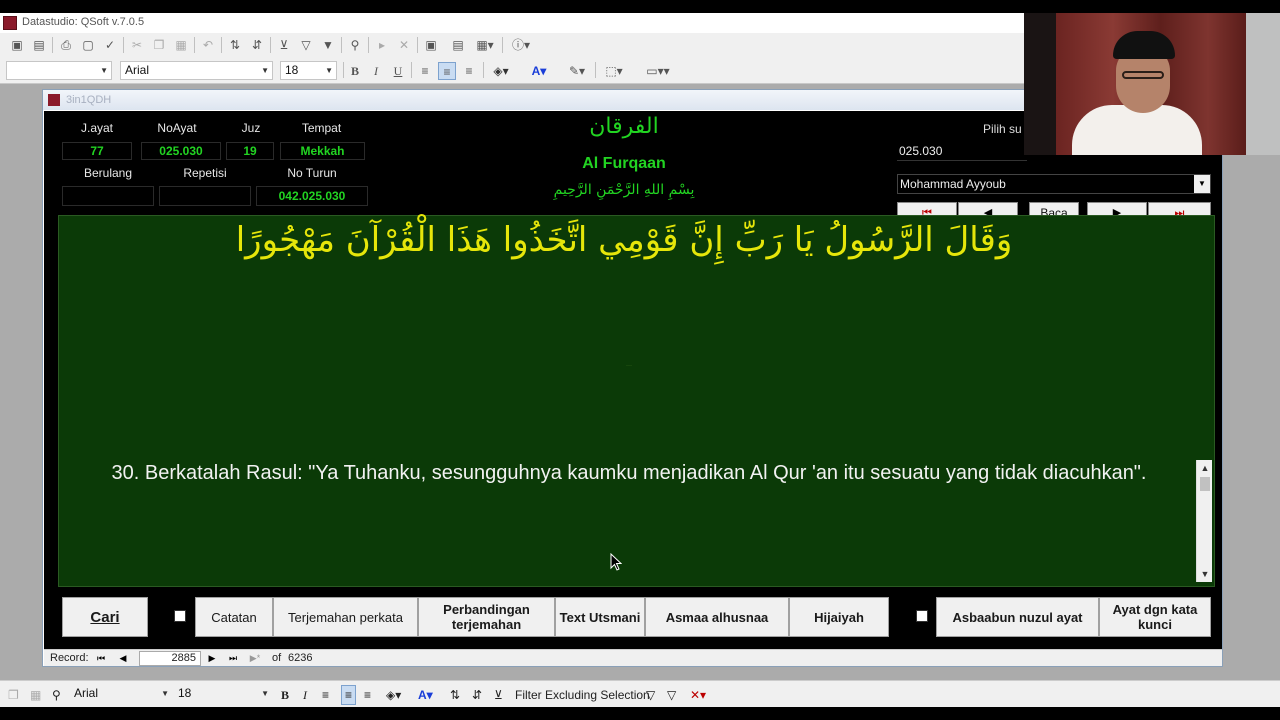  Describe the element at coordinates (486, 617) in the screenshot. I see `perbandingan-terjemahan-button: Perbandingan terjemahan` at that location.